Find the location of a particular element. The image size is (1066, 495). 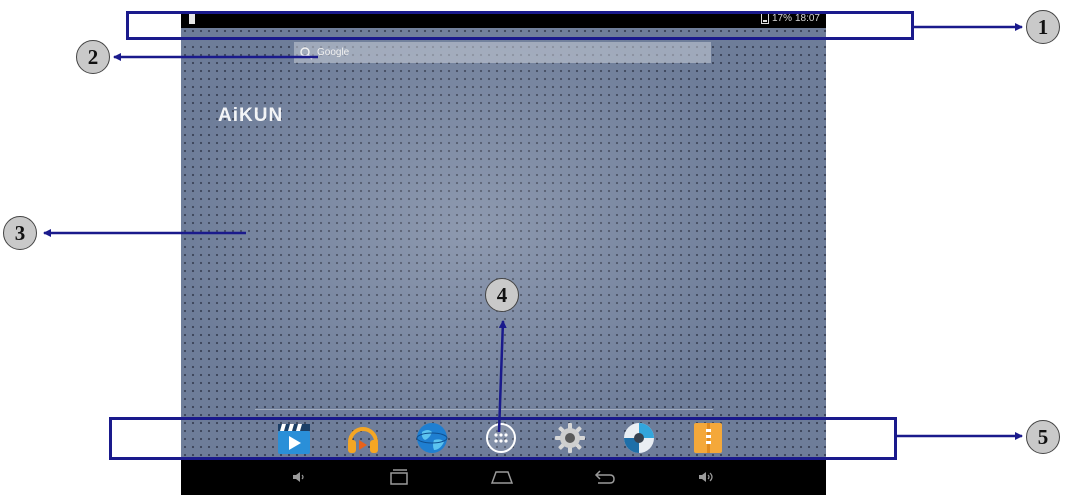

callout-badge-4: 4 is located at coordinates (502, 295).